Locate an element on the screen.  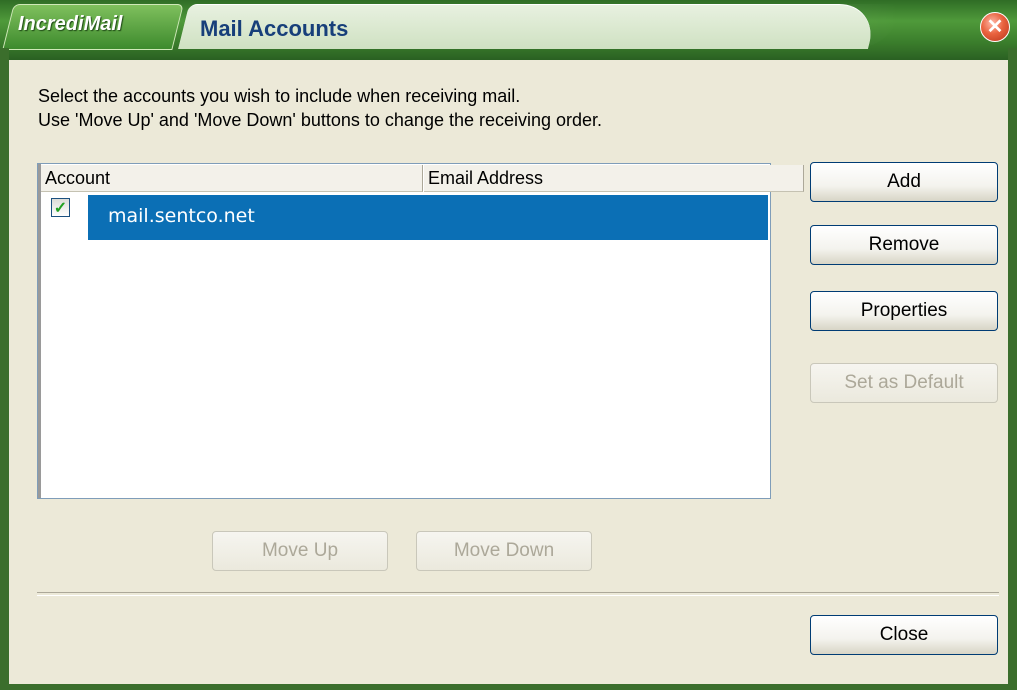
add-button: Add is located at coordinates (904, 182).